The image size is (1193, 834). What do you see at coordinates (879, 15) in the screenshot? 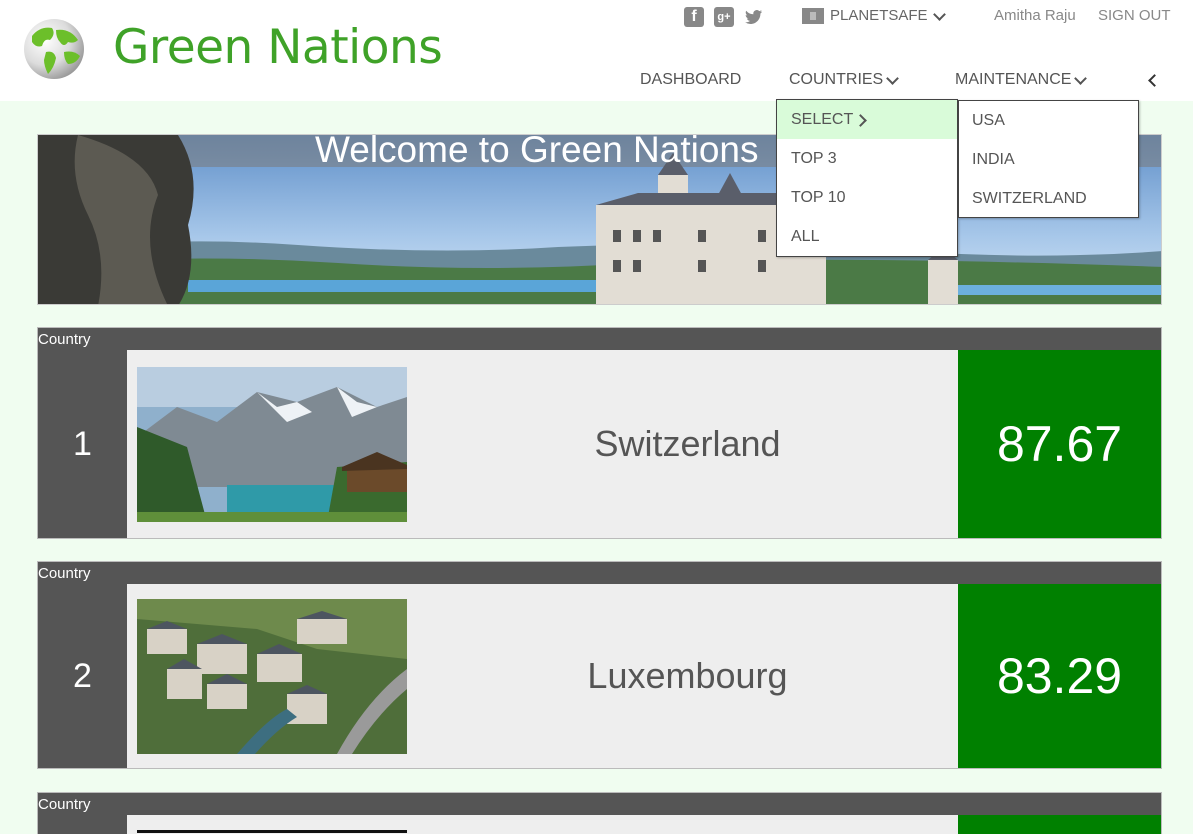
I see `planetsafe-label: PLANETSAFE` at bounding box center [879, 15].